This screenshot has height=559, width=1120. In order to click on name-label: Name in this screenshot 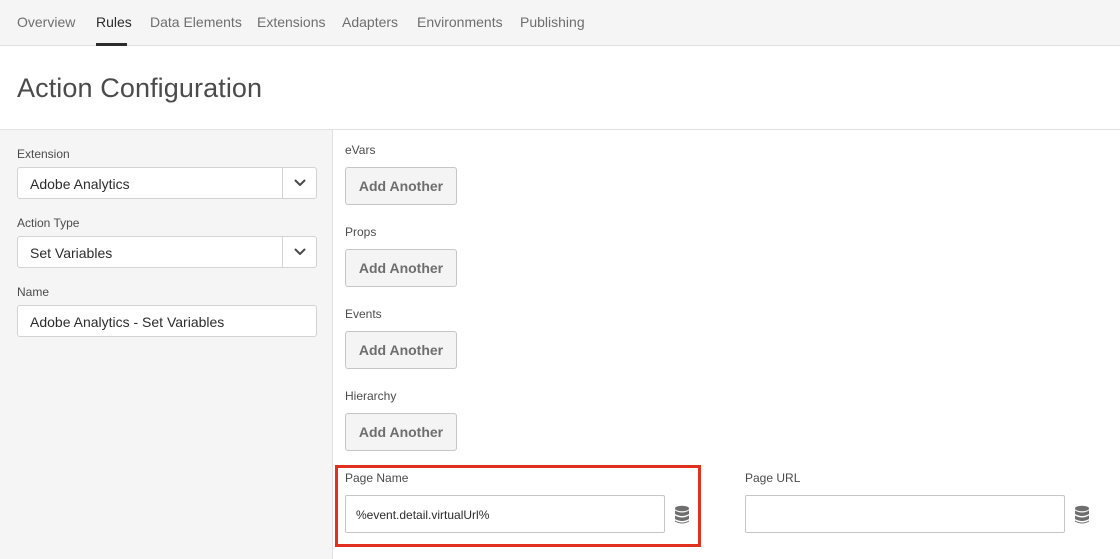, I will do `click(33, 292)`.